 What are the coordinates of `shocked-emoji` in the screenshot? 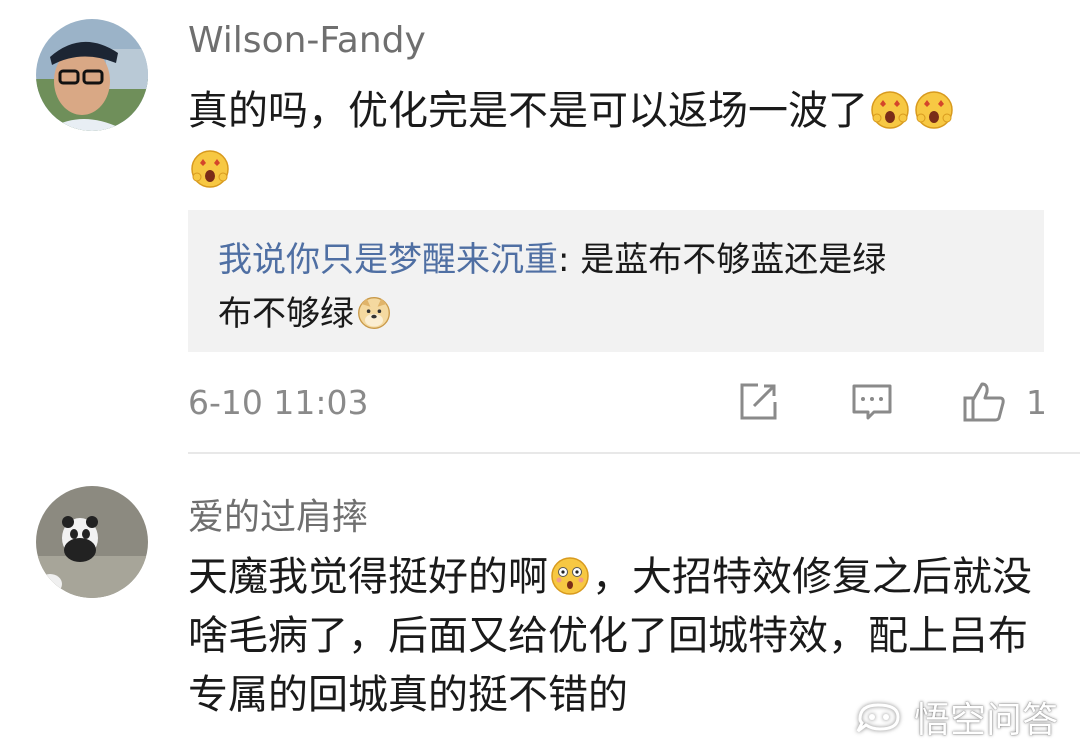 It's located at (570, 576).